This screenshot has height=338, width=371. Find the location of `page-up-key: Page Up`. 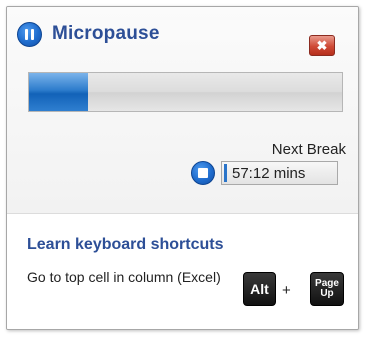

page-up-key: Page Up is located at coordinates (327, 289).